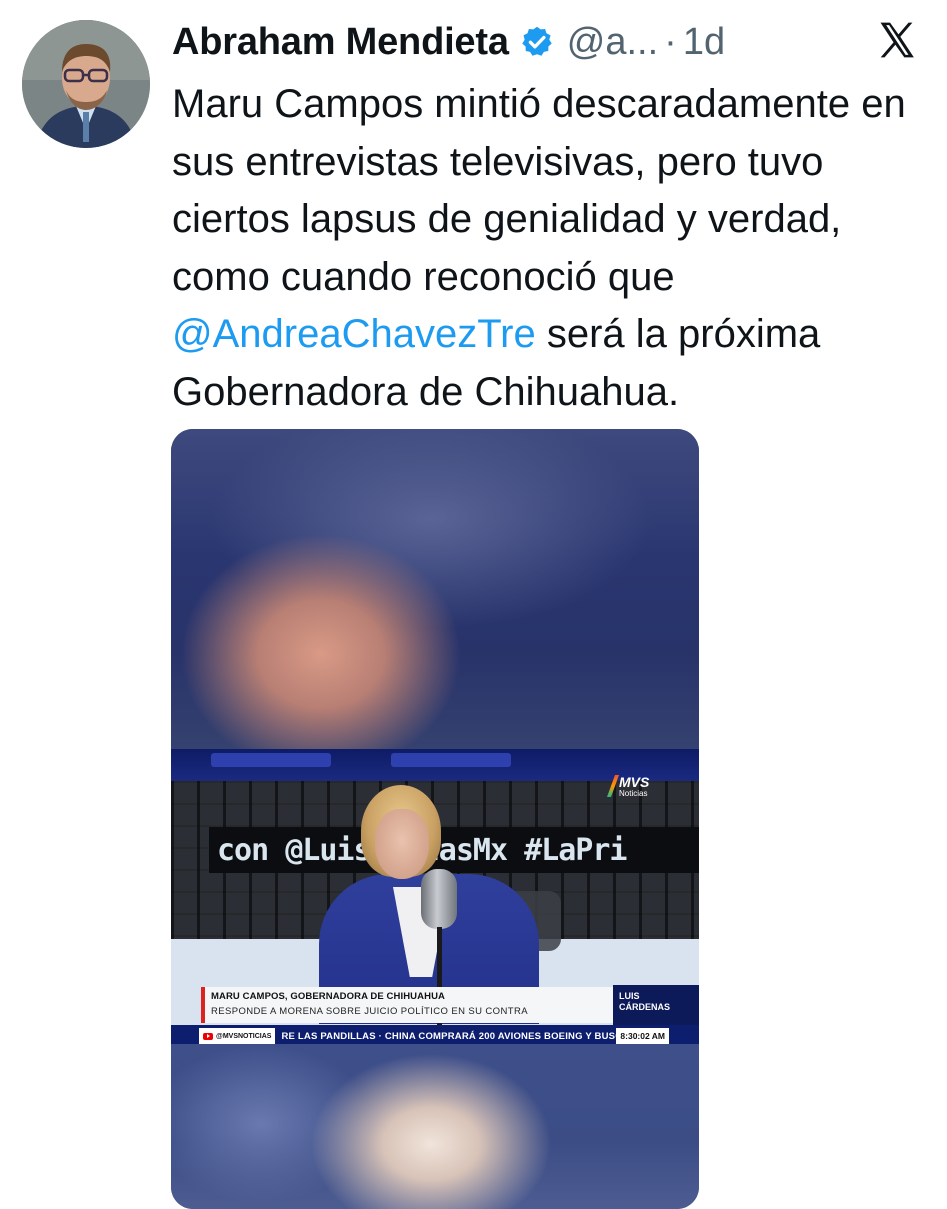  Describe the element at coordinates (208, 1036) in the screenshot. I see `youtube-icon` at that location.